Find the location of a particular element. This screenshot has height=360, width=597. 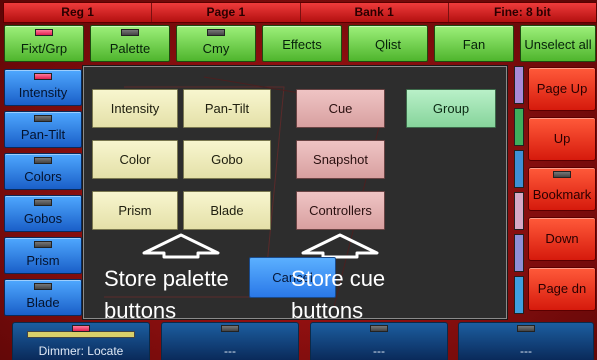

encoder-label: Dimmer: Locate is located at coordinates (81, 351).